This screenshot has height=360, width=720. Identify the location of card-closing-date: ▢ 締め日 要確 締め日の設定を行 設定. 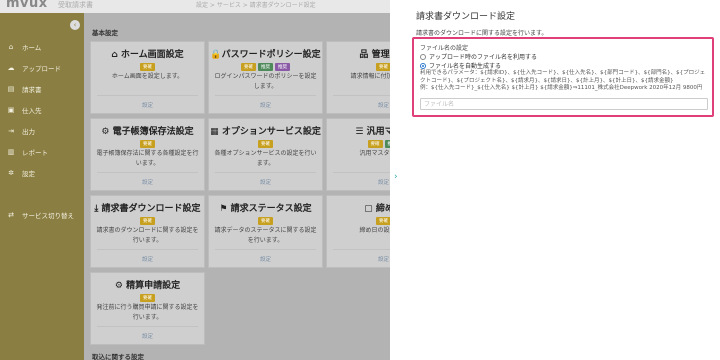
(358, 231).